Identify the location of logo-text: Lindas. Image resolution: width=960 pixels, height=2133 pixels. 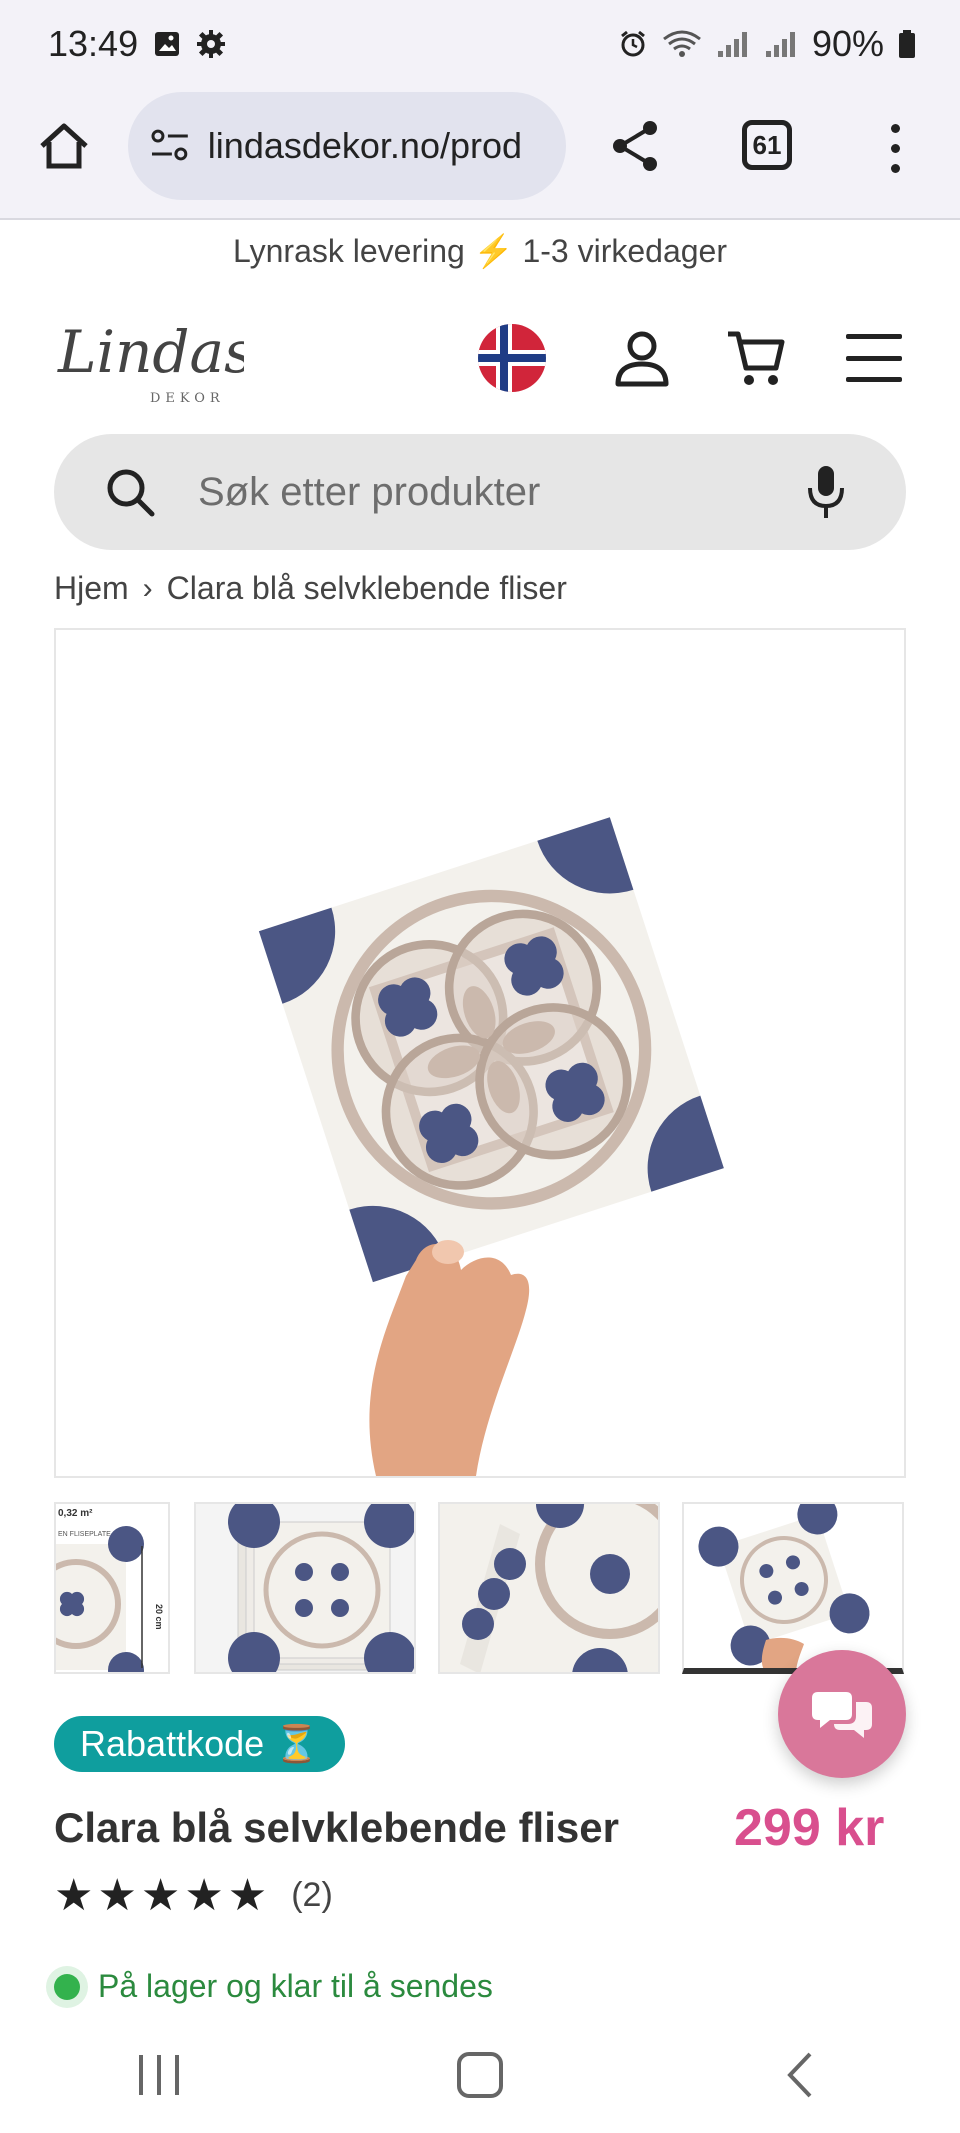
(150, 352).